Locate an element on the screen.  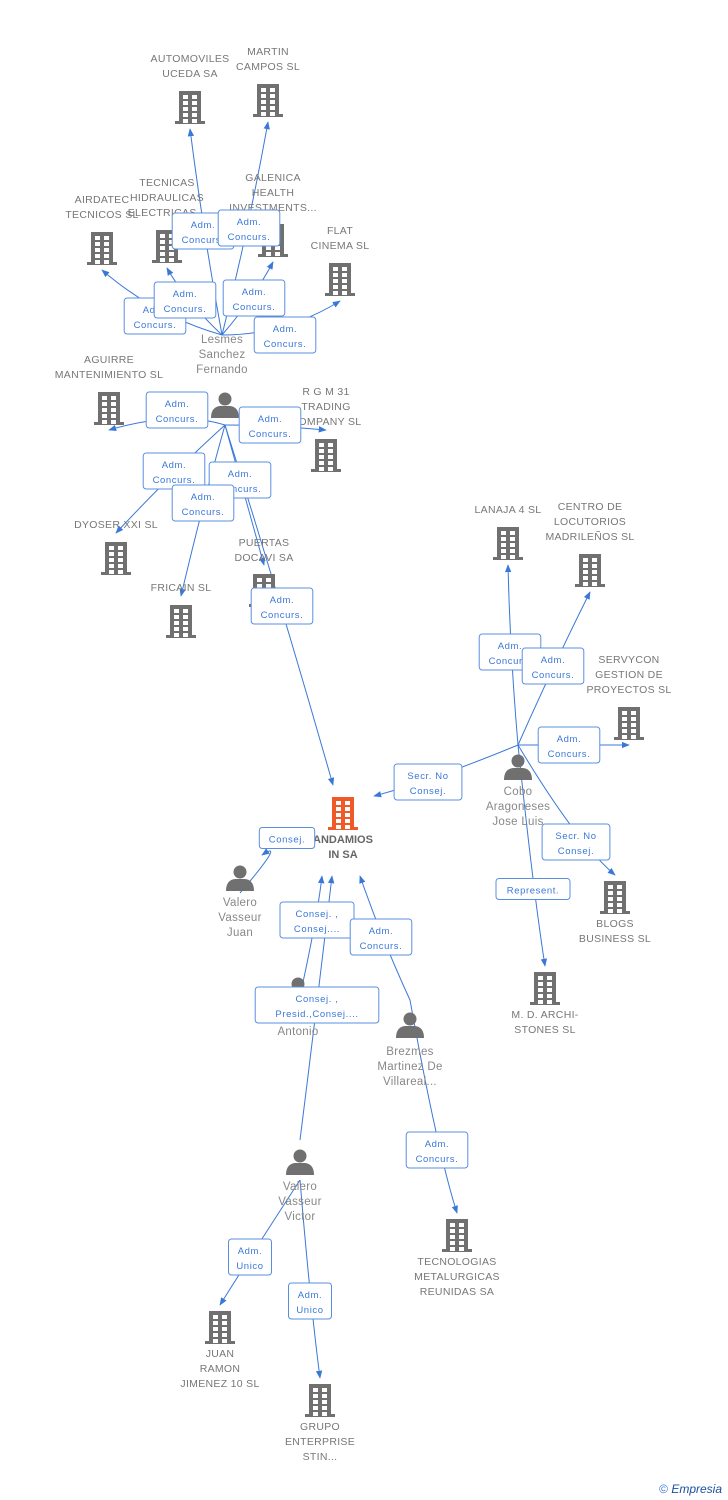
node-centro: CENTRO DE LOCUTORIOS MADRILEÑOS SL is located at coordinates (589, 544).